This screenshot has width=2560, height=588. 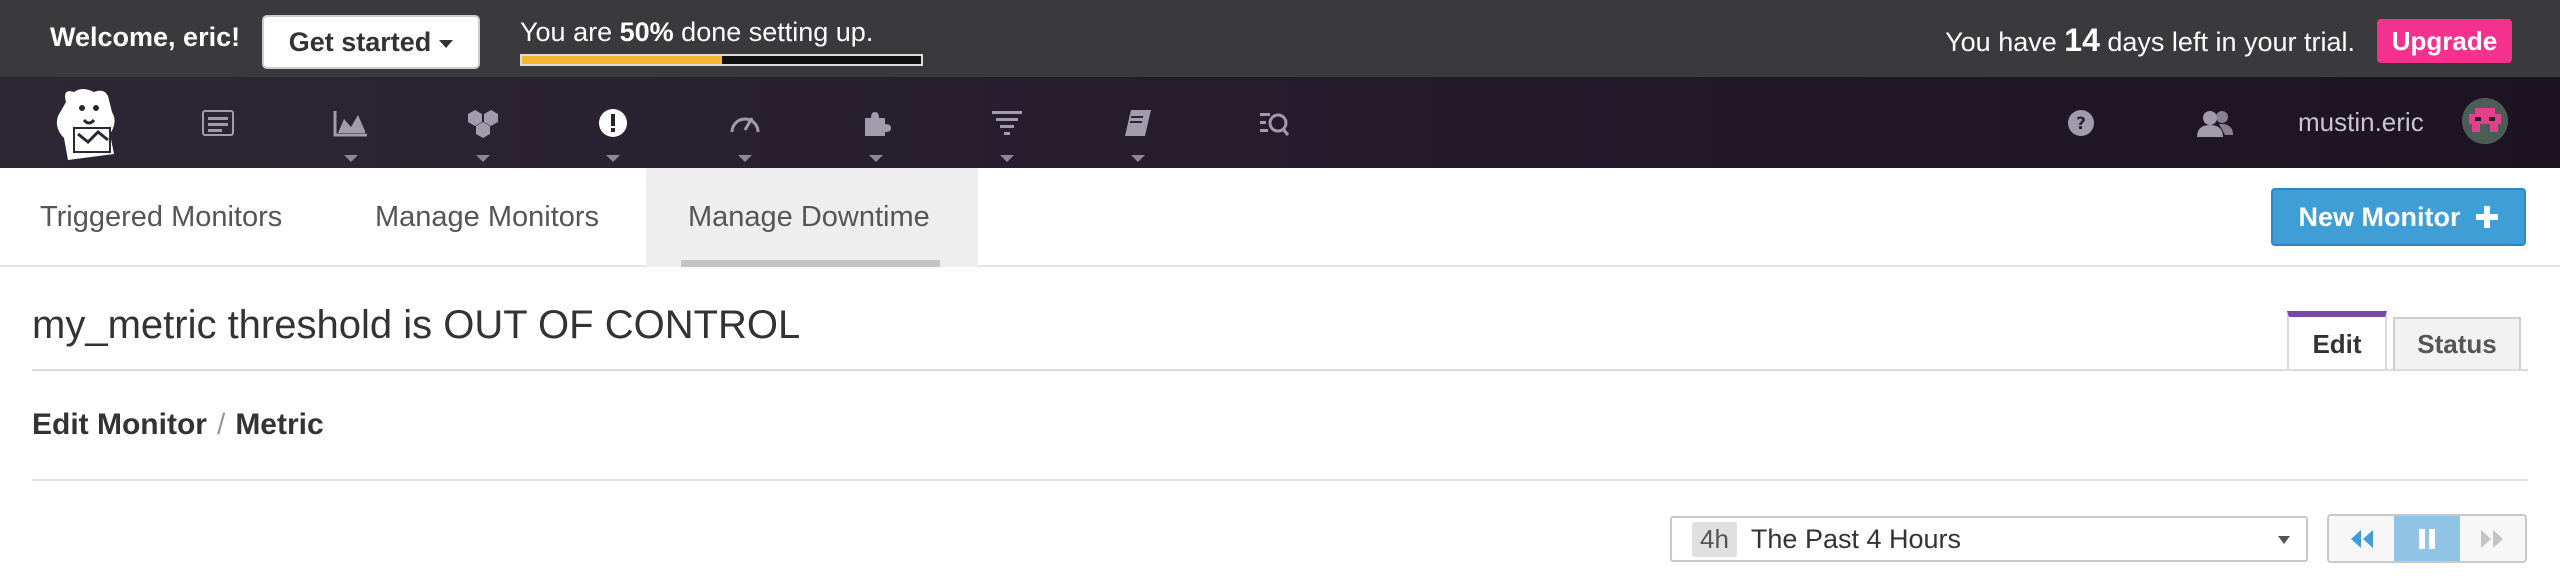 I want to click on dashboards-icon, so click(x=351, y=122).